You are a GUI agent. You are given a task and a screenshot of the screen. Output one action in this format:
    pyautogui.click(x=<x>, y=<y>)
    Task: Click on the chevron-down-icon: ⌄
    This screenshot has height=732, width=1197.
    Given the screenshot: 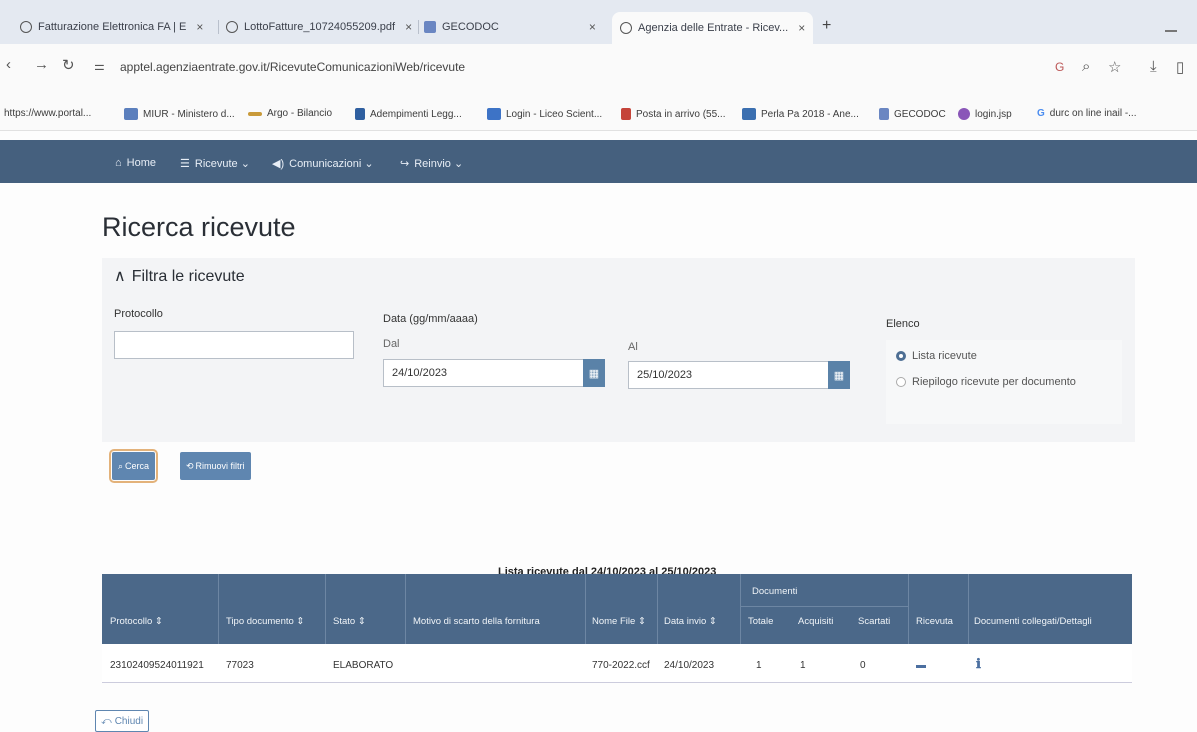 What is the action you would take?
    pyautogui.click(x=458, y=164)
    